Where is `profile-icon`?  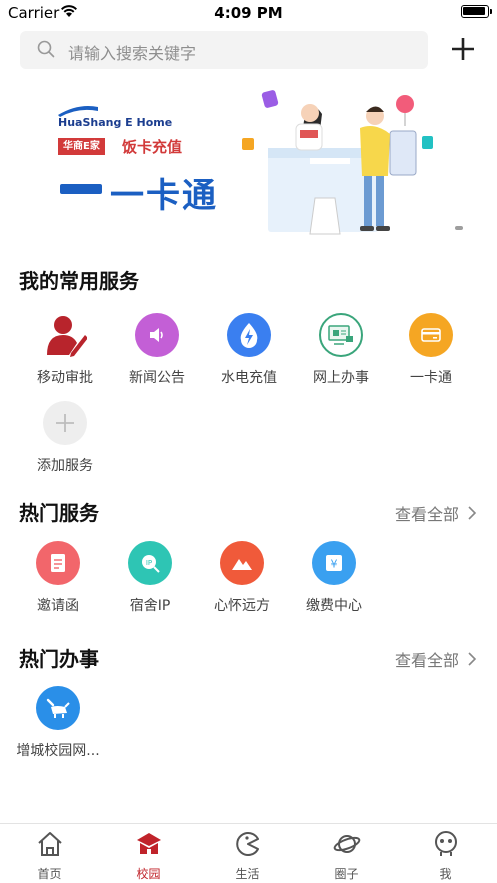
profile-icon is located at coordinates (446, 844).